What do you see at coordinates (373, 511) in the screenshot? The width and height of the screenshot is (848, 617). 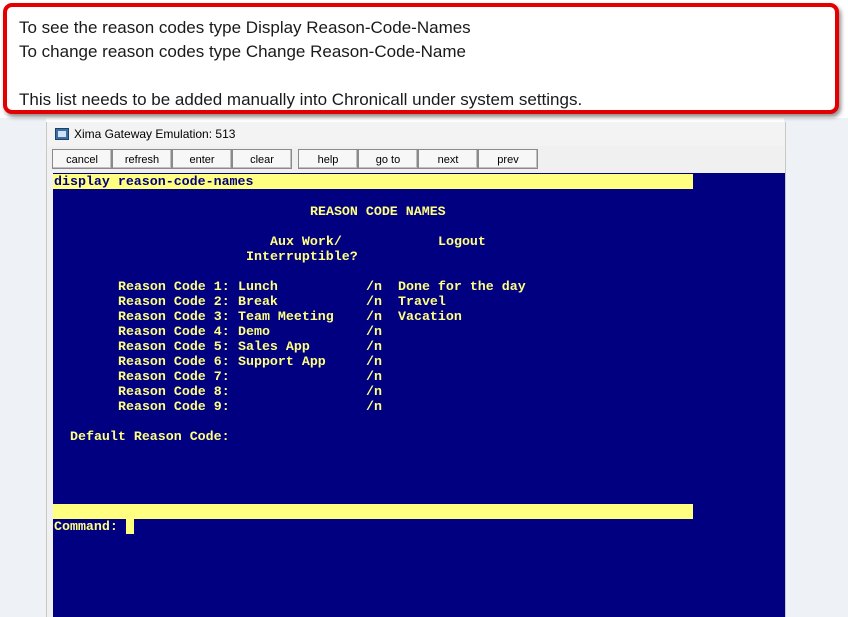 I see `message-bar` at bounding box center [373, 511].